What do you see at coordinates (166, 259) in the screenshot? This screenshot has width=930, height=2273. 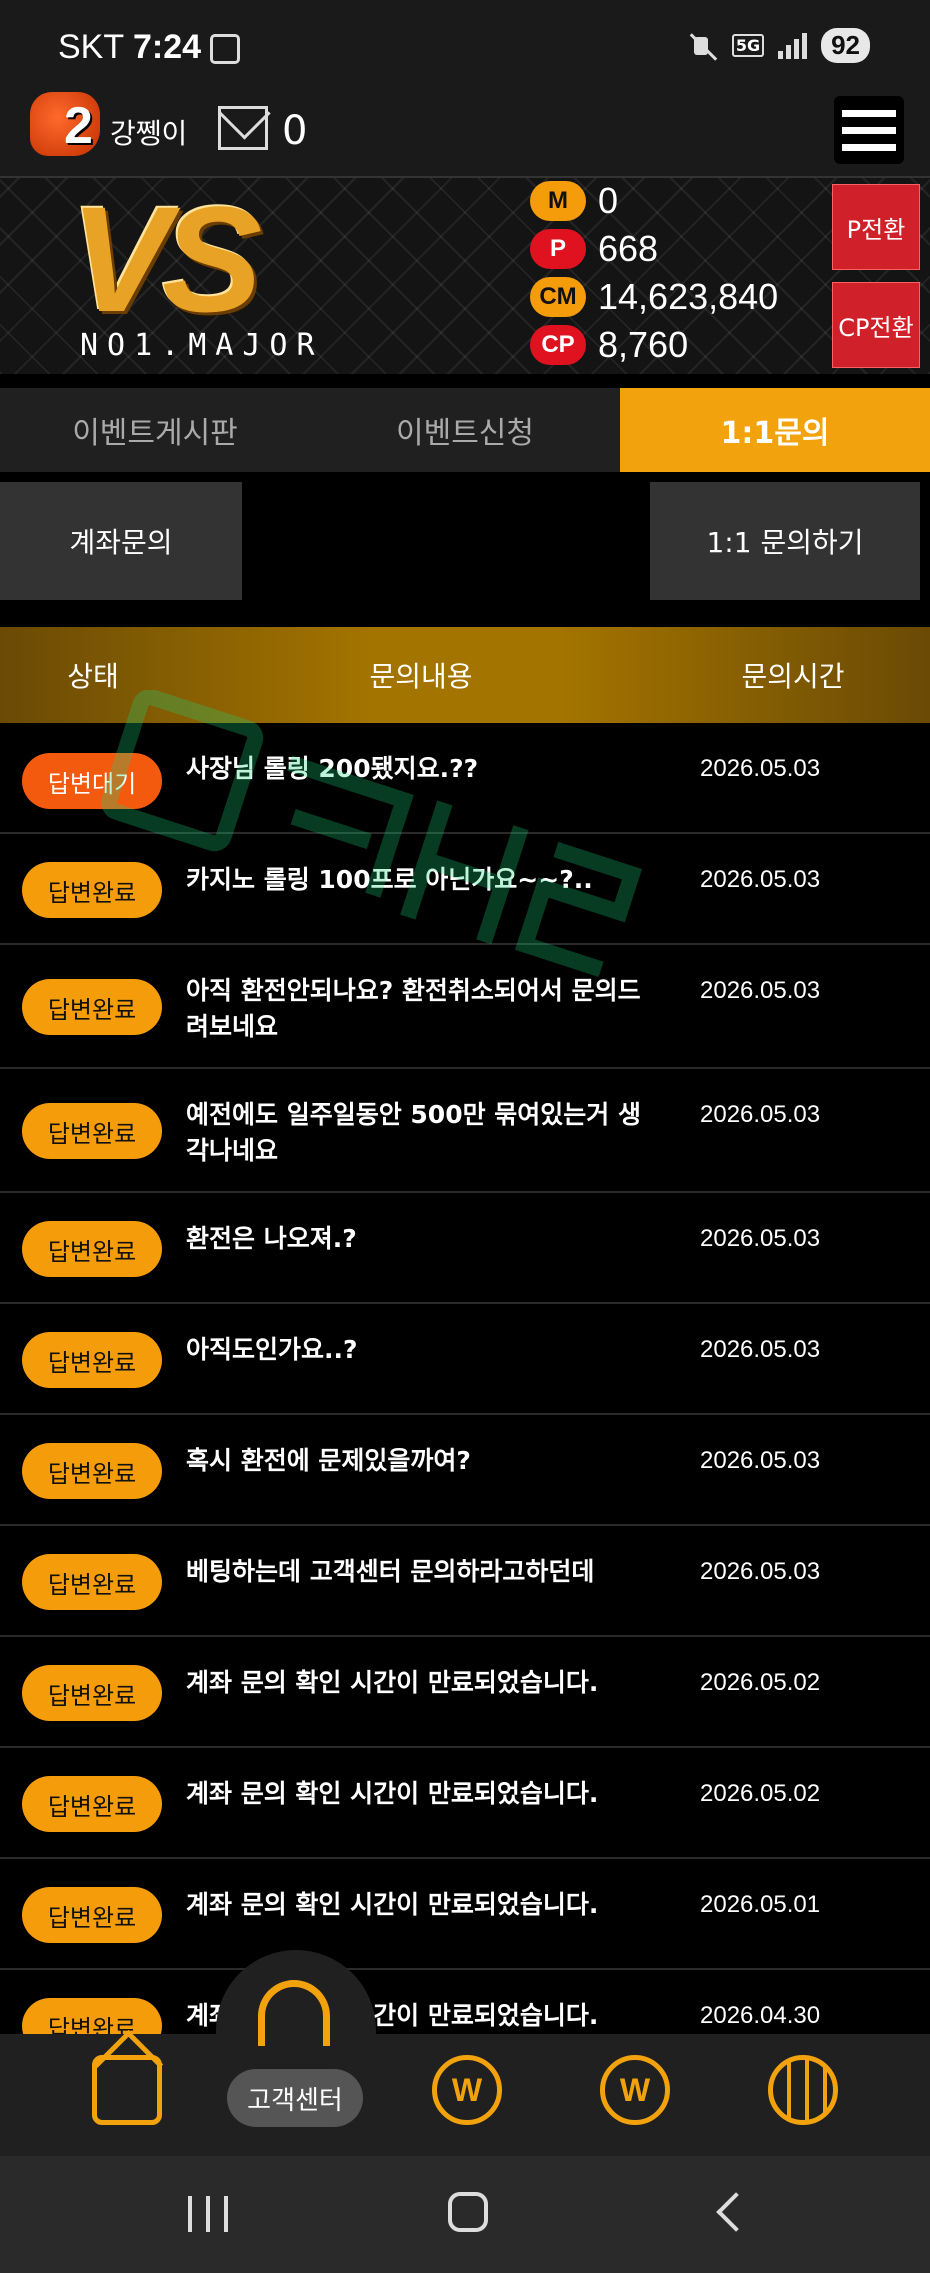 I see `site-logo: VS` at bounding box center [166, 259].